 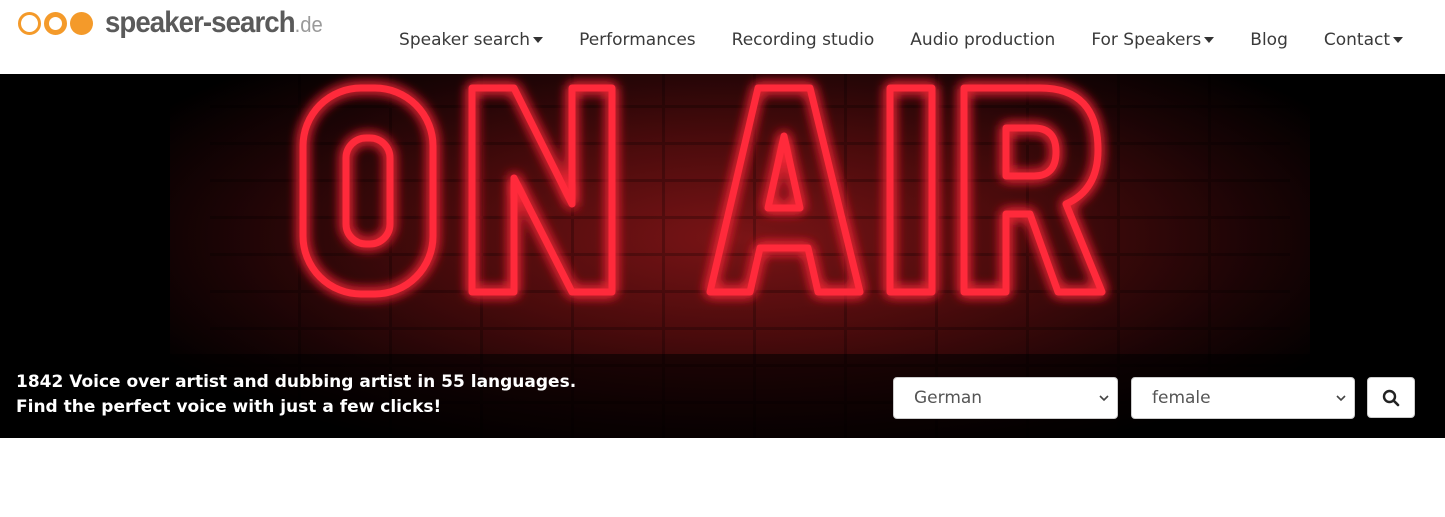 I want to click on nav-recording-studio: Recording studio, so click(x=803, y=40).